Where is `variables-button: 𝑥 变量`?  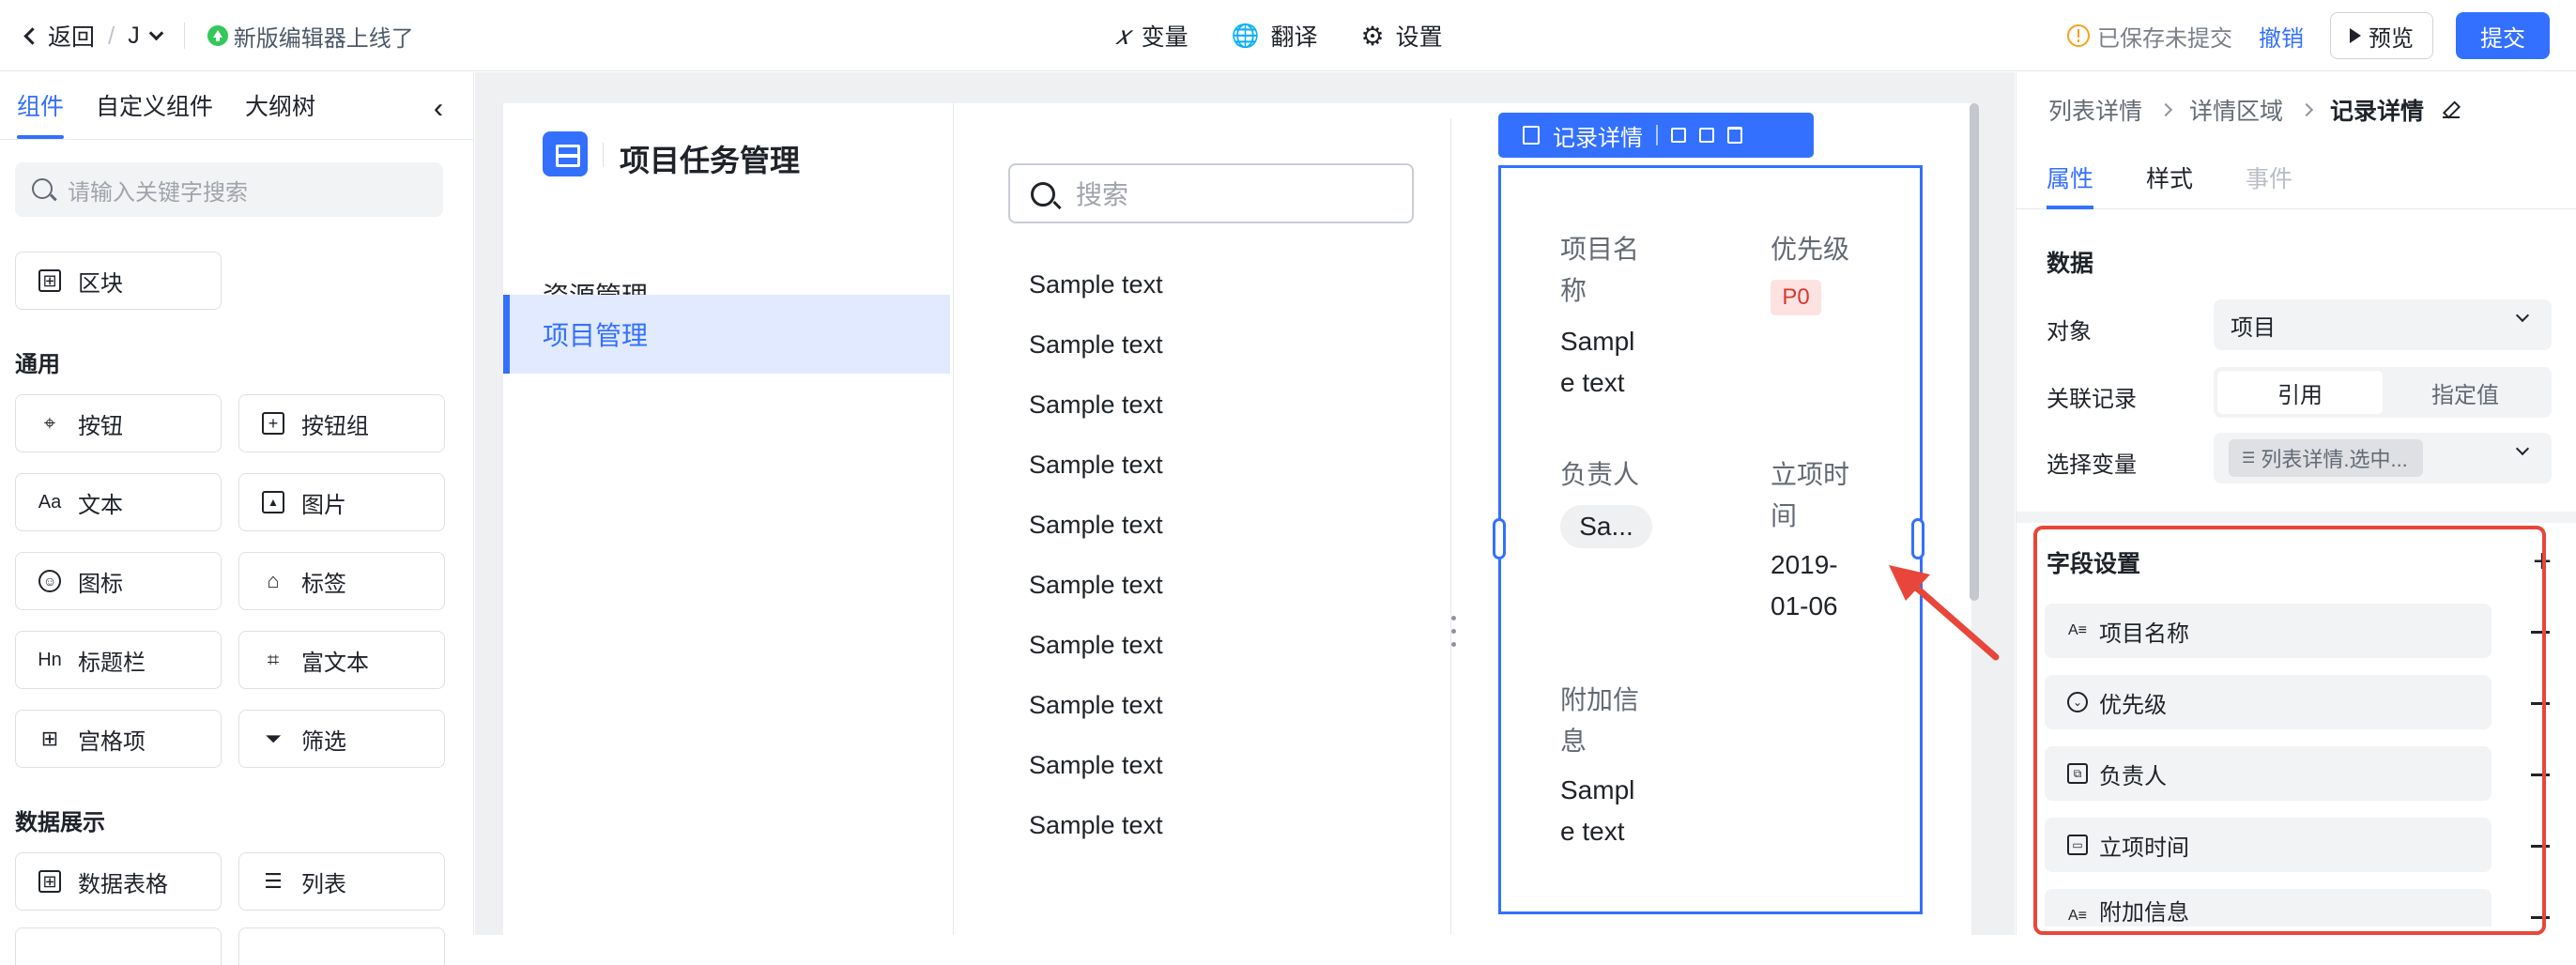
variables-button: 𝑥 变量 is located at coordinates (1151, 36).